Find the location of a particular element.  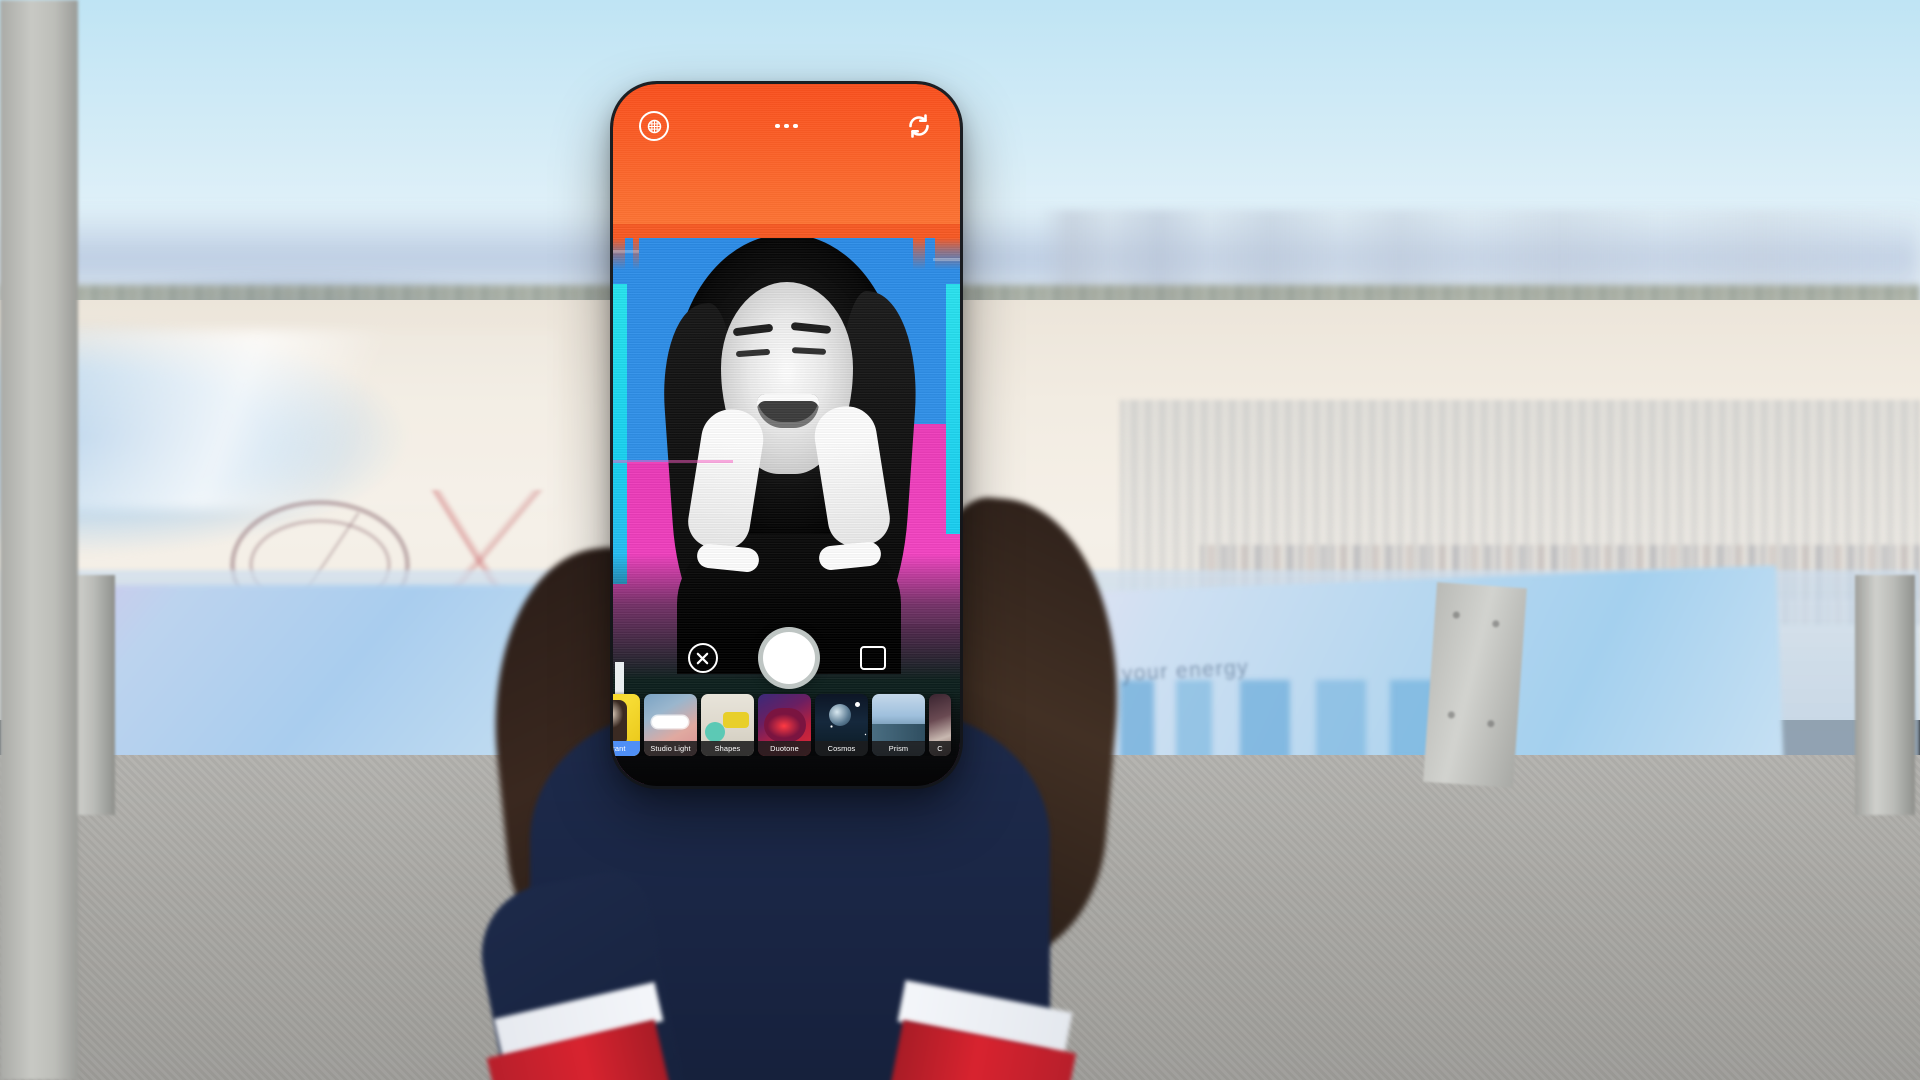

close-circle-icon is located at coordinates (702, 658).